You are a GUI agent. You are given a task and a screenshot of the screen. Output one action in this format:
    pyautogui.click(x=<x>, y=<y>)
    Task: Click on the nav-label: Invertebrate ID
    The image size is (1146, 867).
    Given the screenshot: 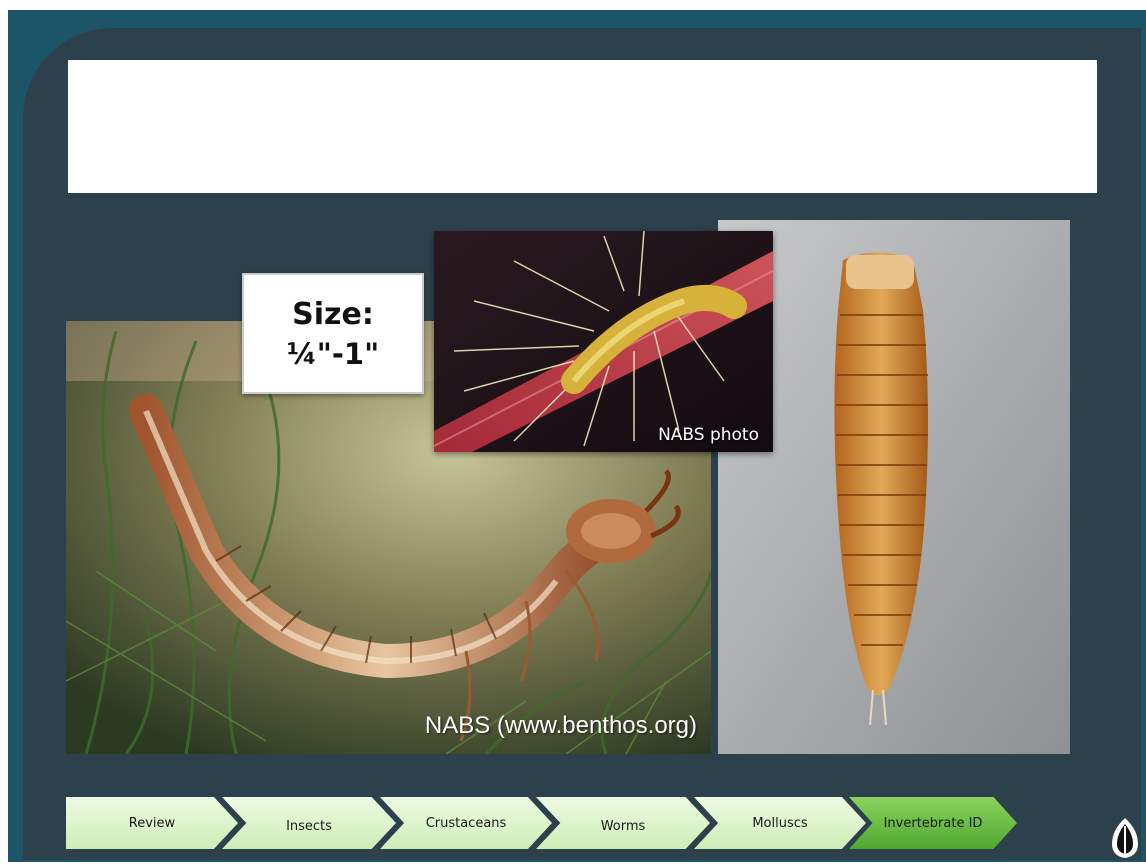 What is the action you would take?
    pyautogui.click(x=933, y=823)
    